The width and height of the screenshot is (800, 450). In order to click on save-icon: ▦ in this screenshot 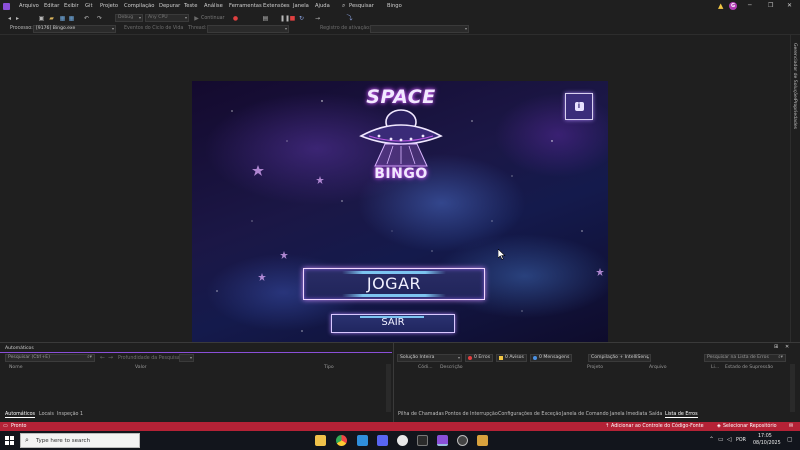, I will do `click(62, 18)`.